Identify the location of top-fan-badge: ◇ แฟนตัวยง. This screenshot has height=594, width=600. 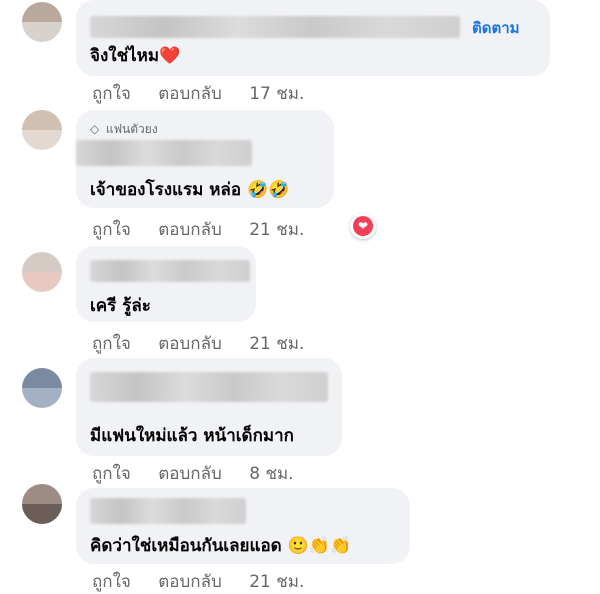
(124, 129).